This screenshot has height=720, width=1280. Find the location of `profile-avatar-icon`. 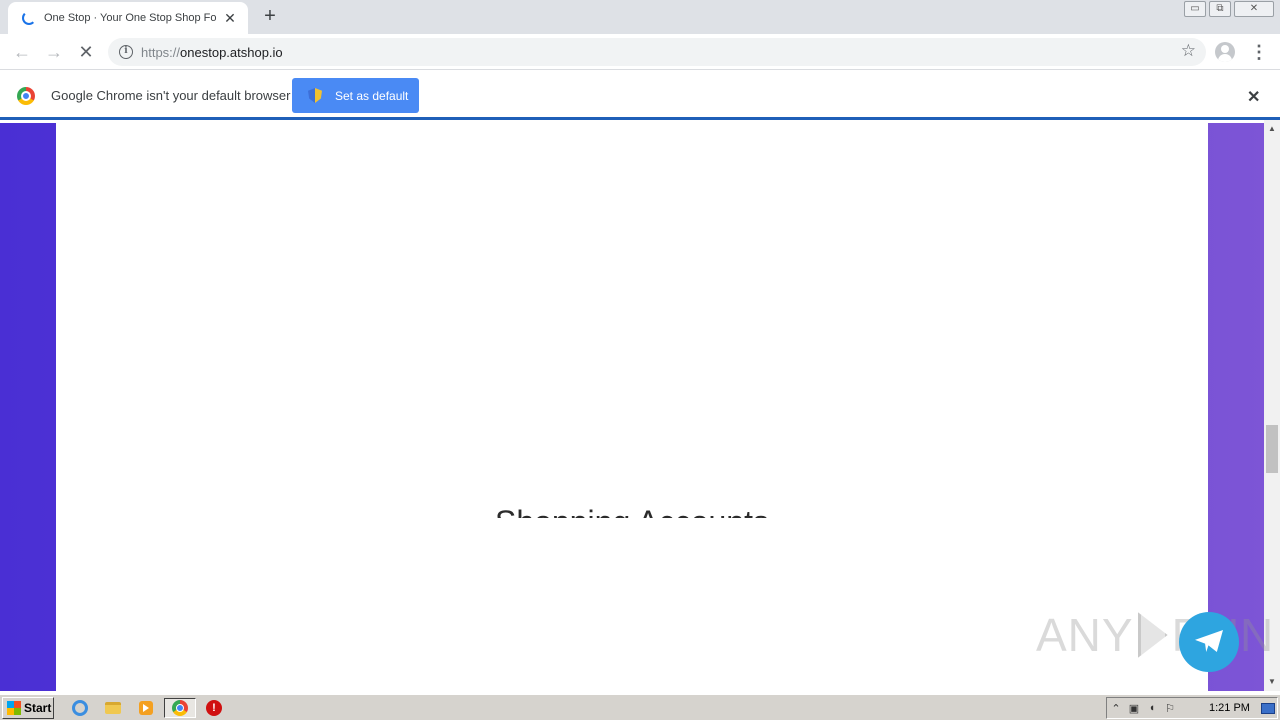

profile-avatar-icon is located at coordinates (1225, 52).